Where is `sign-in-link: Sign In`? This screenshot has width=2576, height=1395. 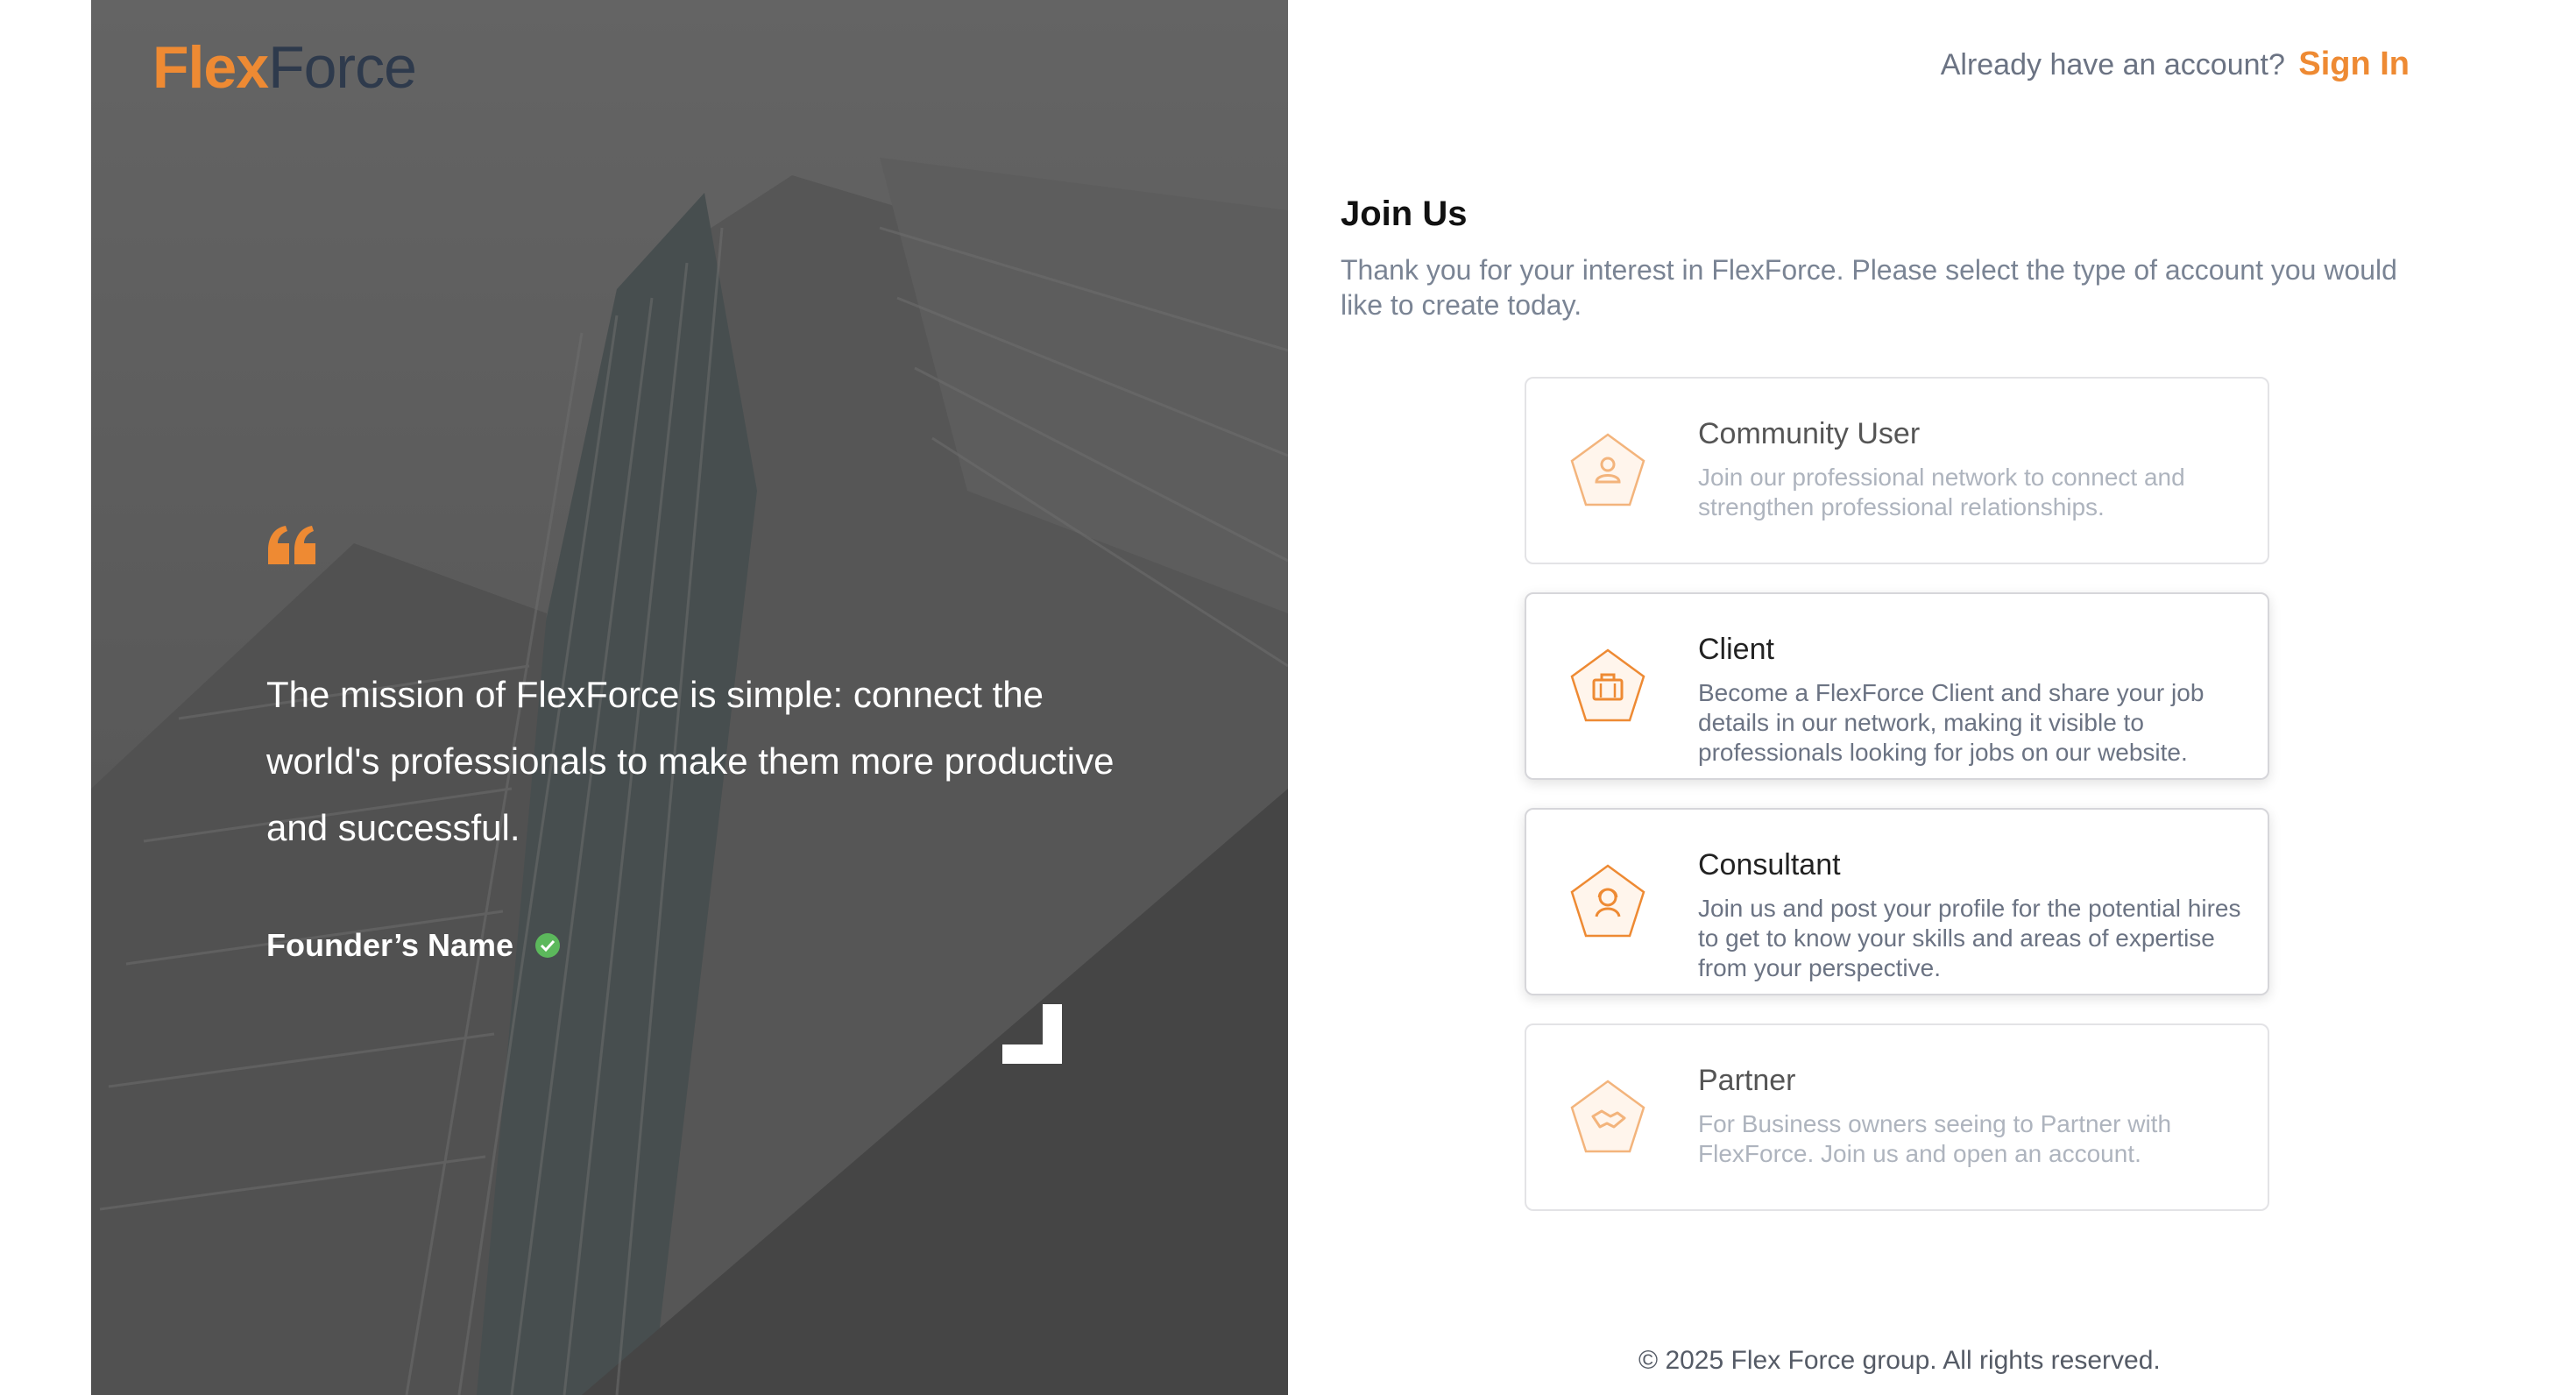 sign-in-link: Sign In is located at coordinates (2354, 64).